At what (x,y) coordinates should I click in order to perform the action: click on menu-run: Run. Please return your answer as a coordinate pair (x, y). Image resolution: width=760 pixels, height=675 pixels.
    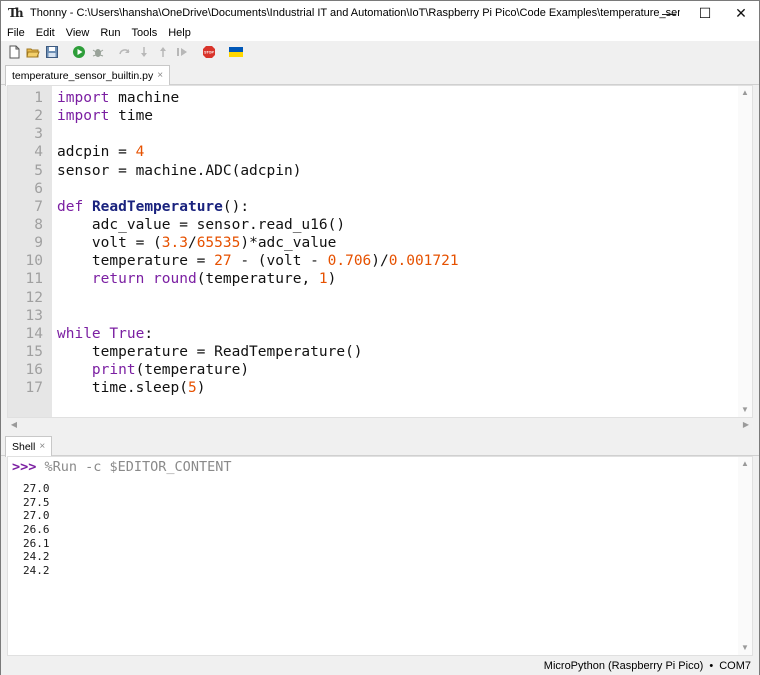
    Looking at the image, I should click on (110, 33).